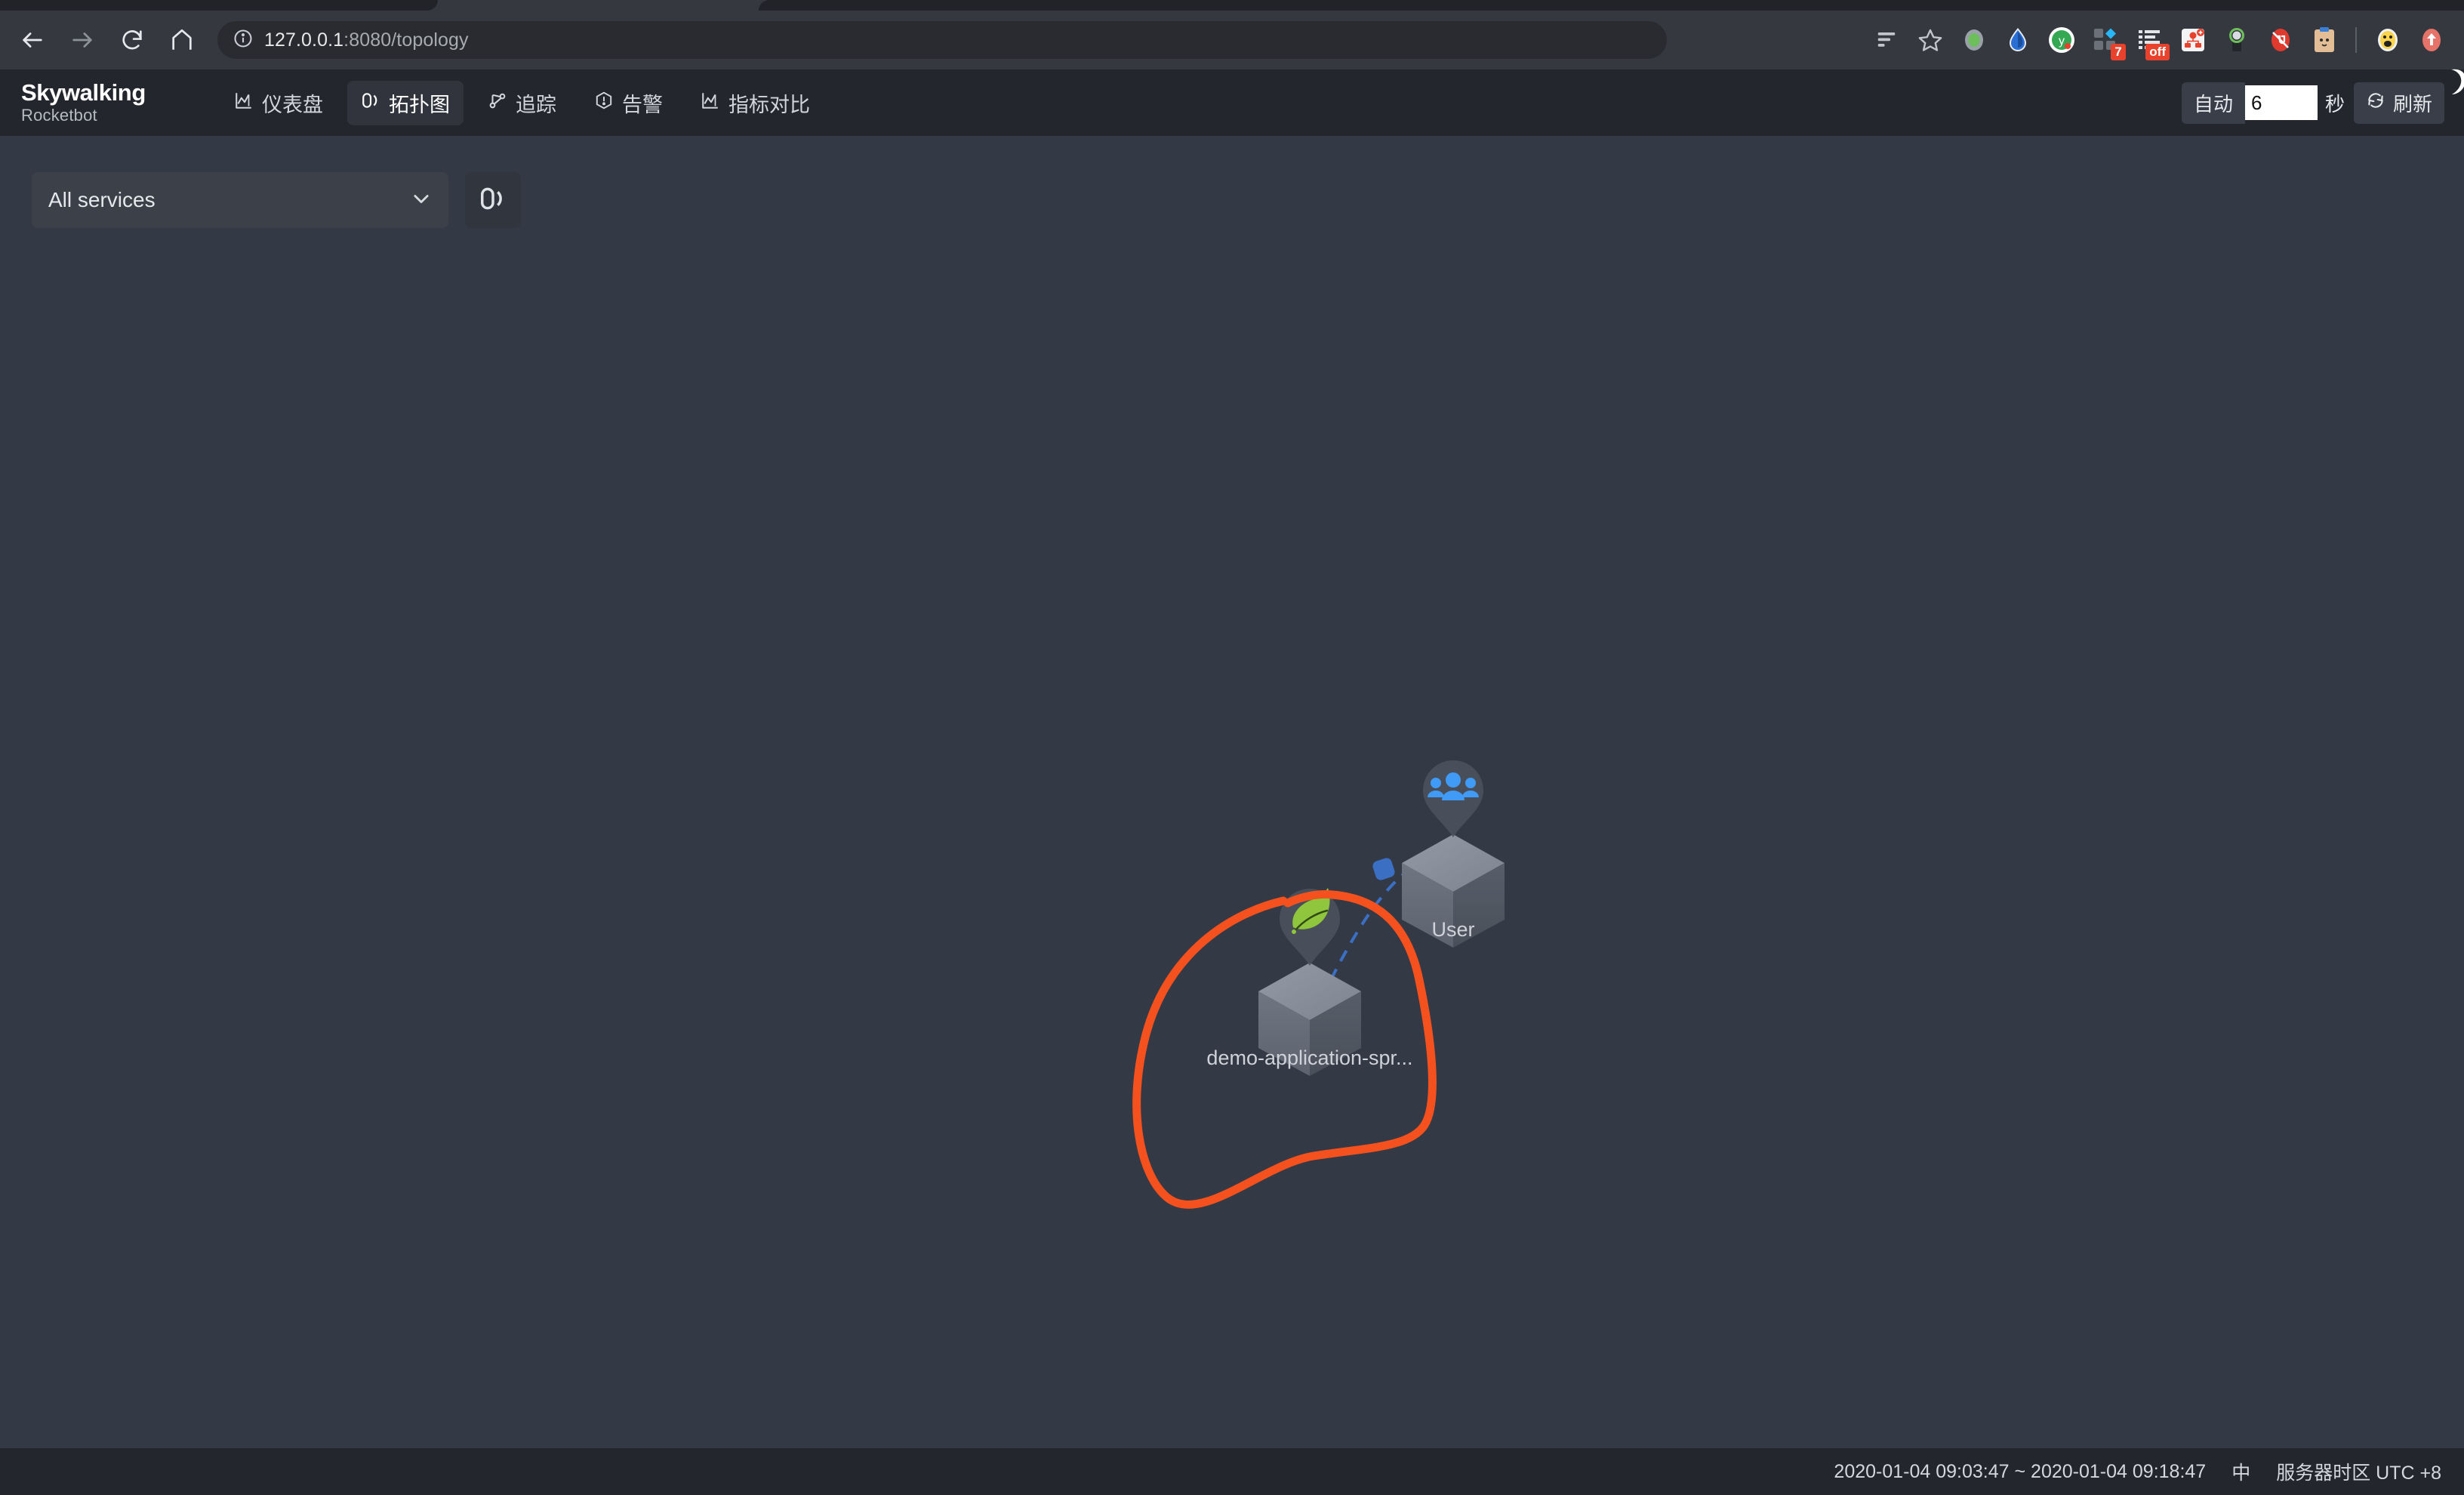 This screenshot has width=2464, height=1495. Describe the element at coordinates (2213, 103) in the screenshot. I see `auto-refresh-button: 自动` at that location.